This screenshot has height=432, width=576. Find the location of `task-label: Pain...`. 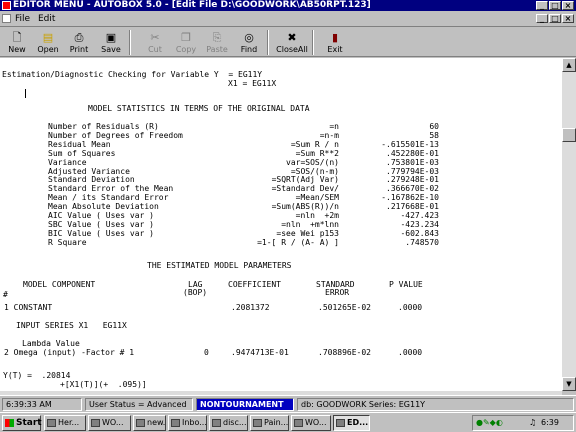

task-label: Pain... is located at coordinates (276, 422).